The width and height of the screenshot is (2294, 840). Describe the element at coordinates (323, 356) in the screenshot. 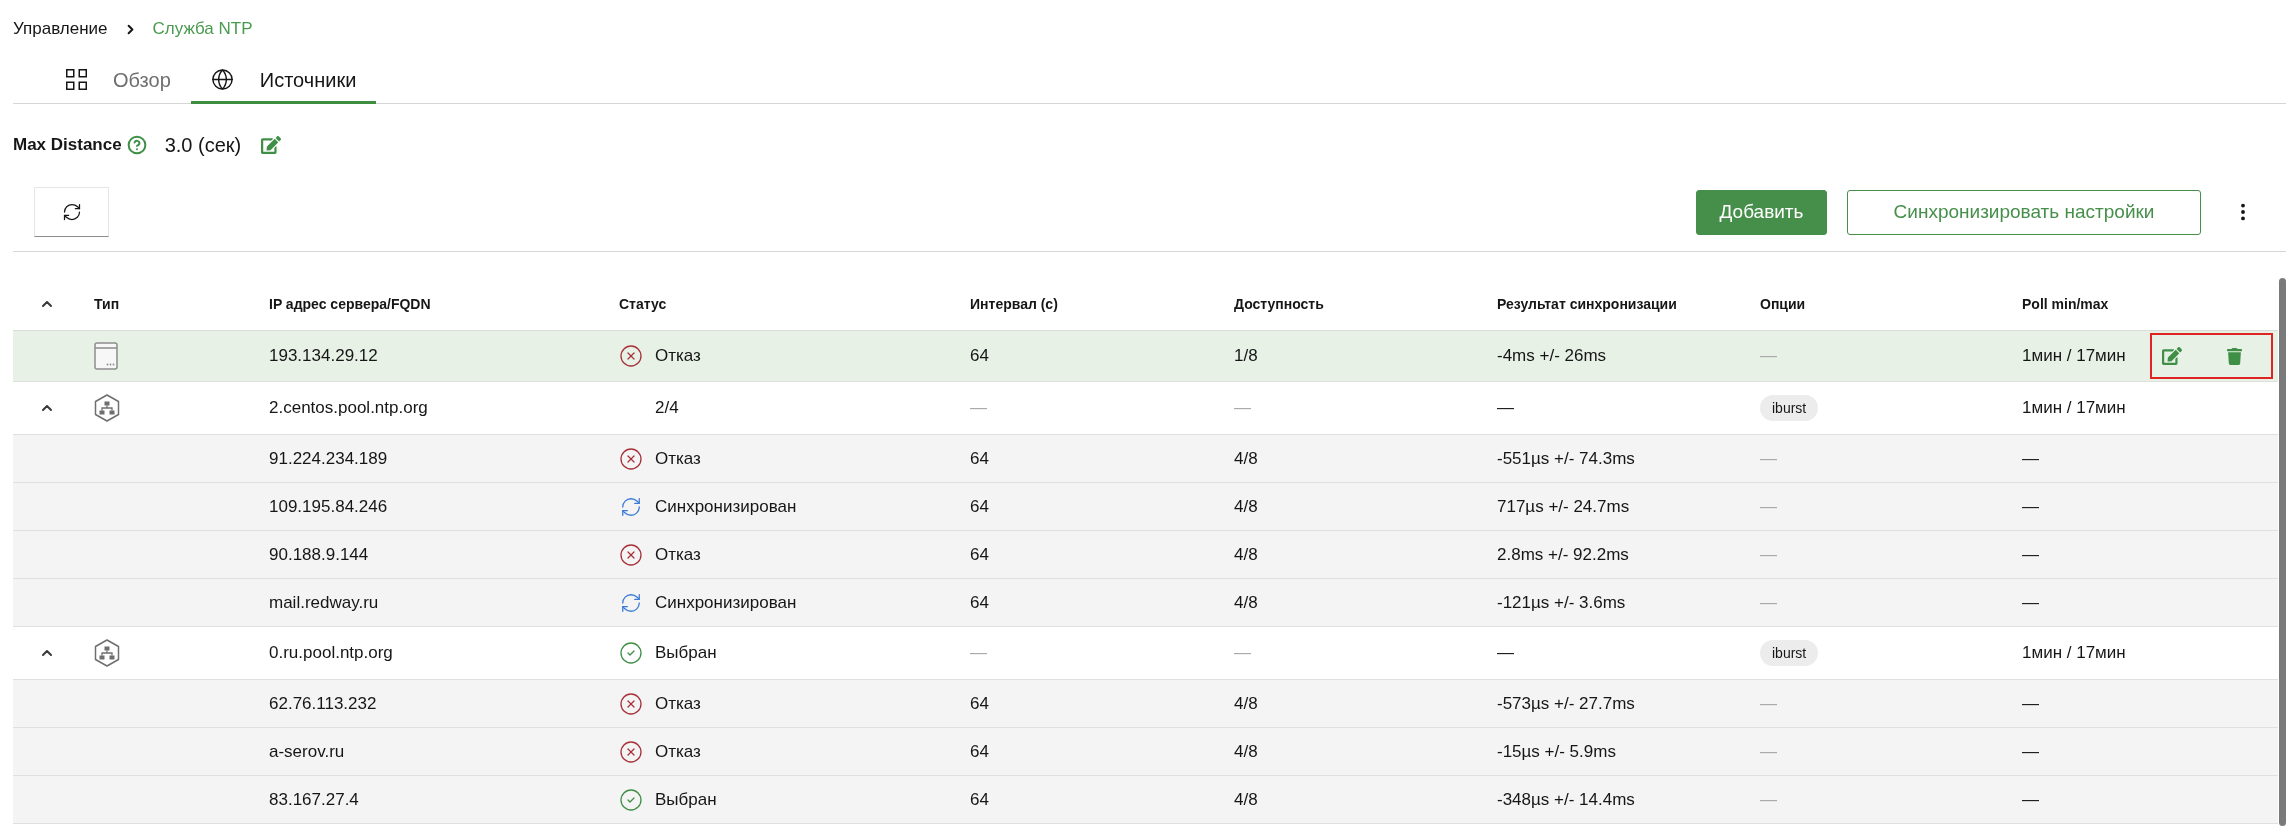

I see `table-cell: 193.134.29.12` at that location.